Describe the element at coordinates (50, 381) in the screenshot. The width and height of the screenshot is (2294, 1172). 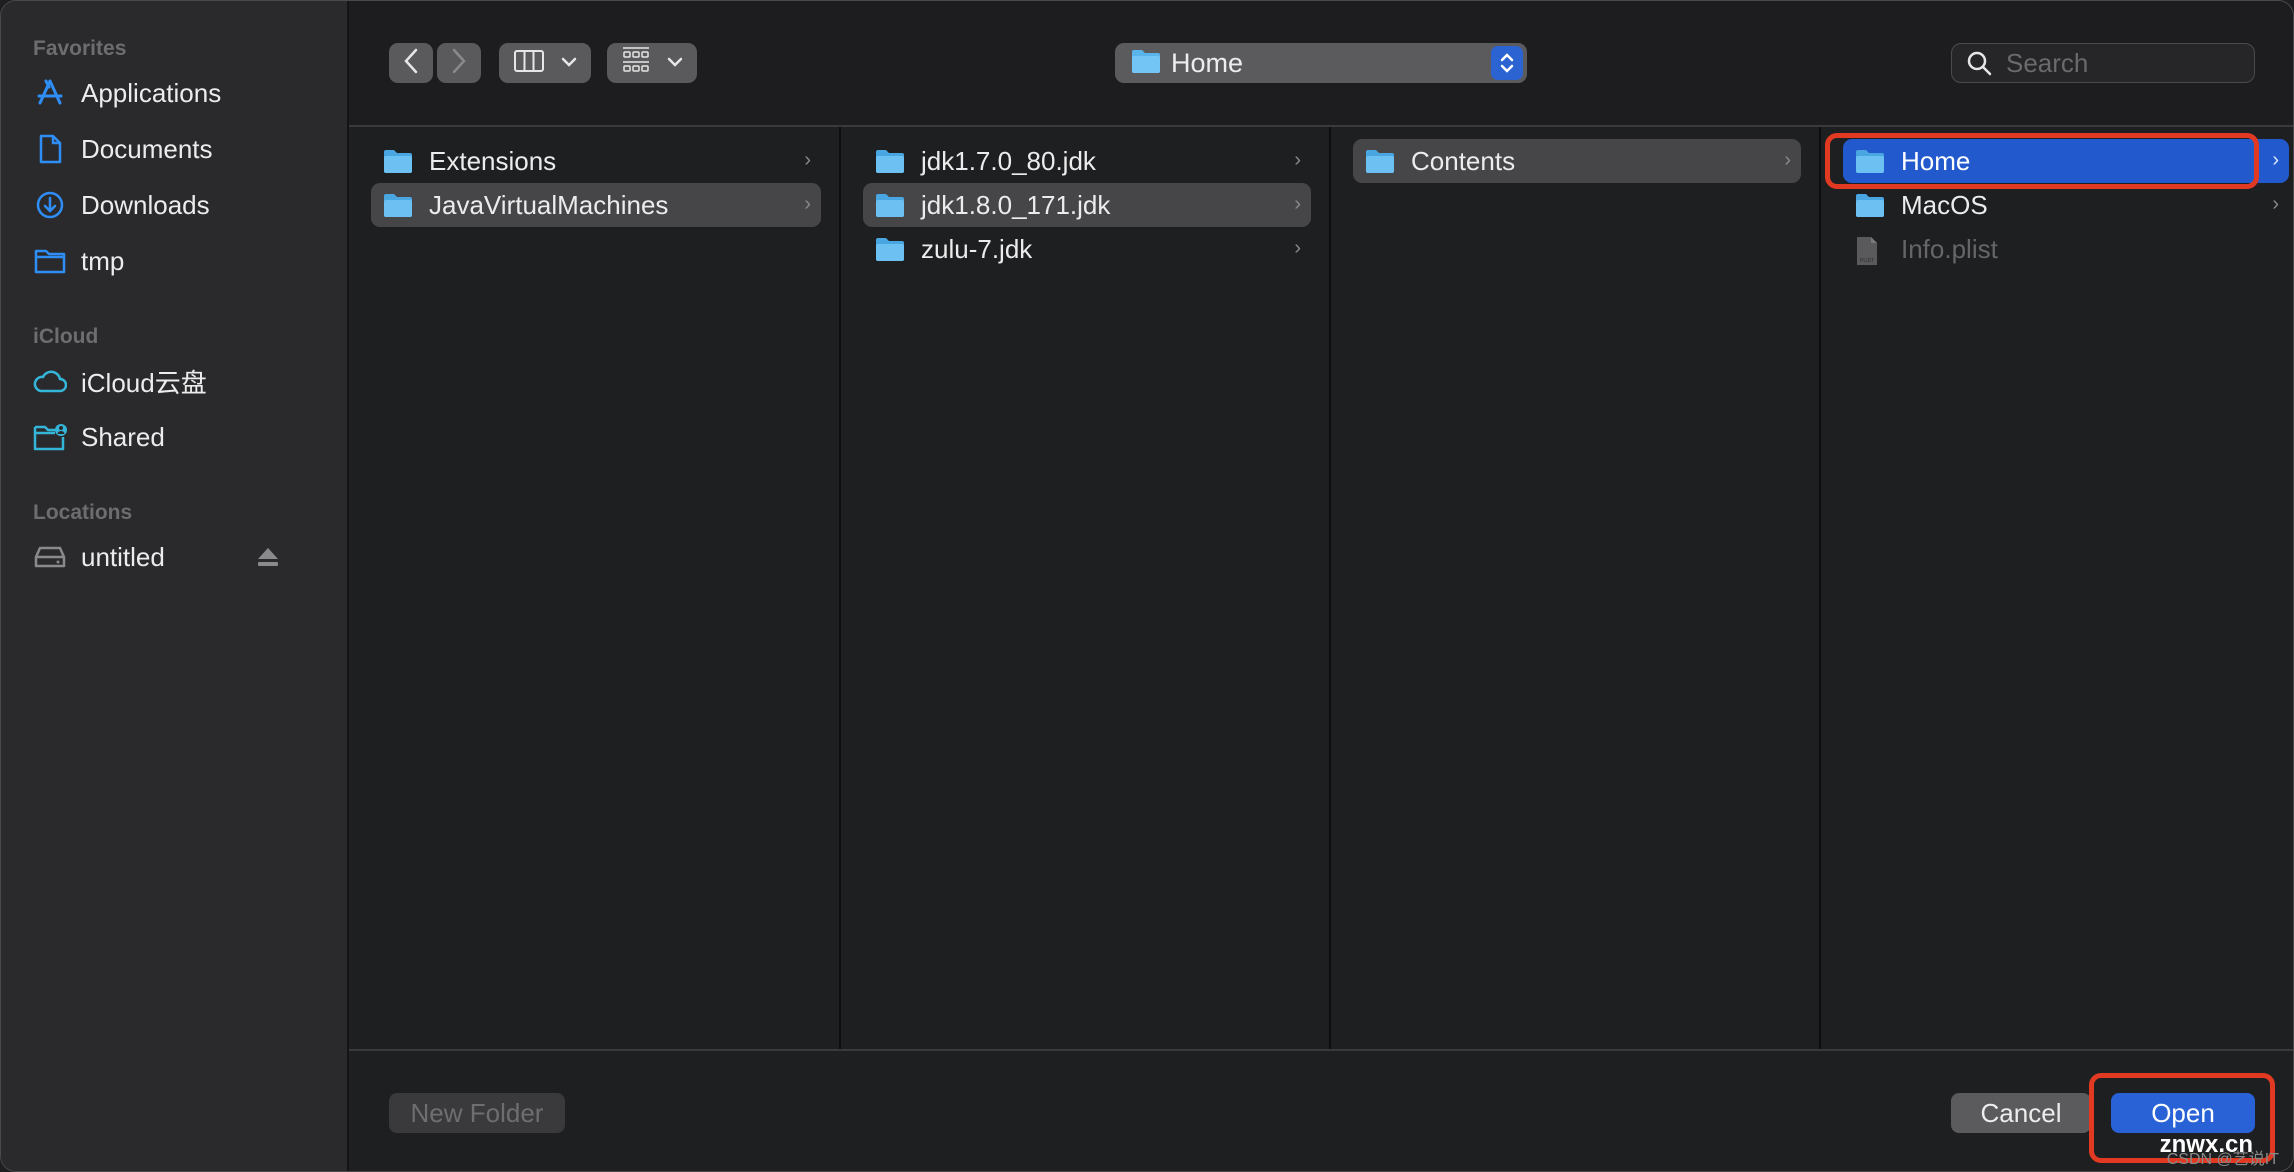
I see `cloud-icon` at that location.